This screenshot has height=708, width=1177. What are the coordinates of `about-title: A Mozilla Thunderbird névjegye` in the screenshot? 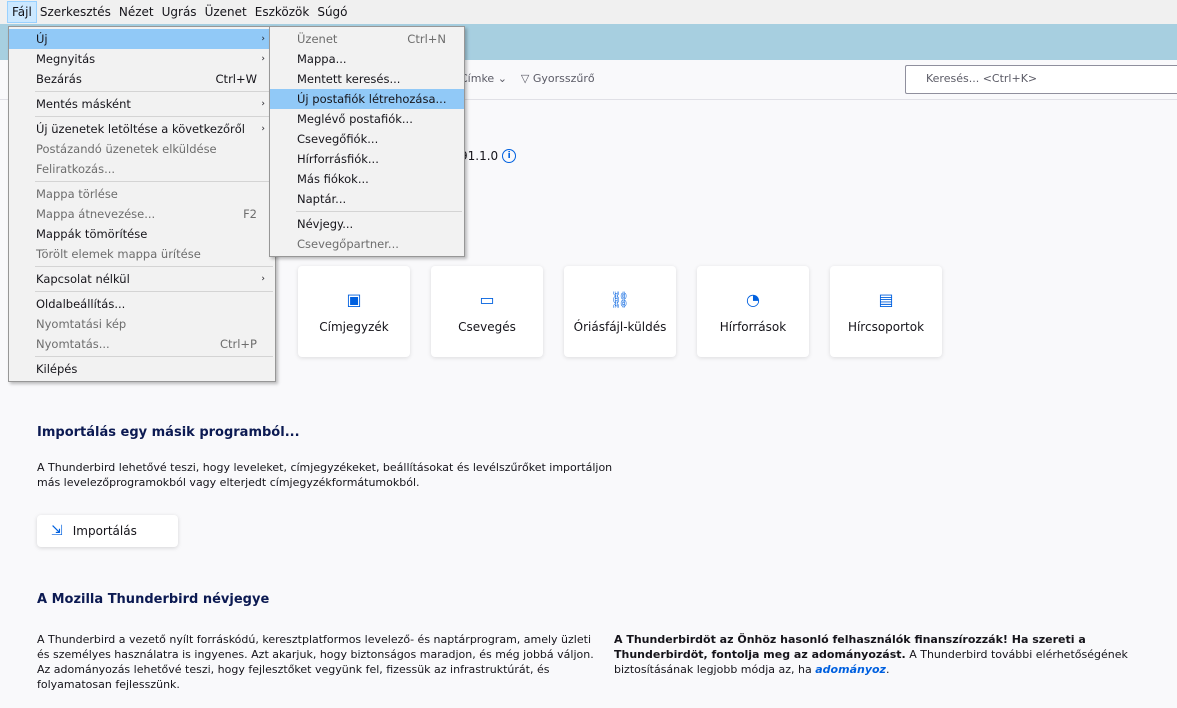 It's located at (153, 599).